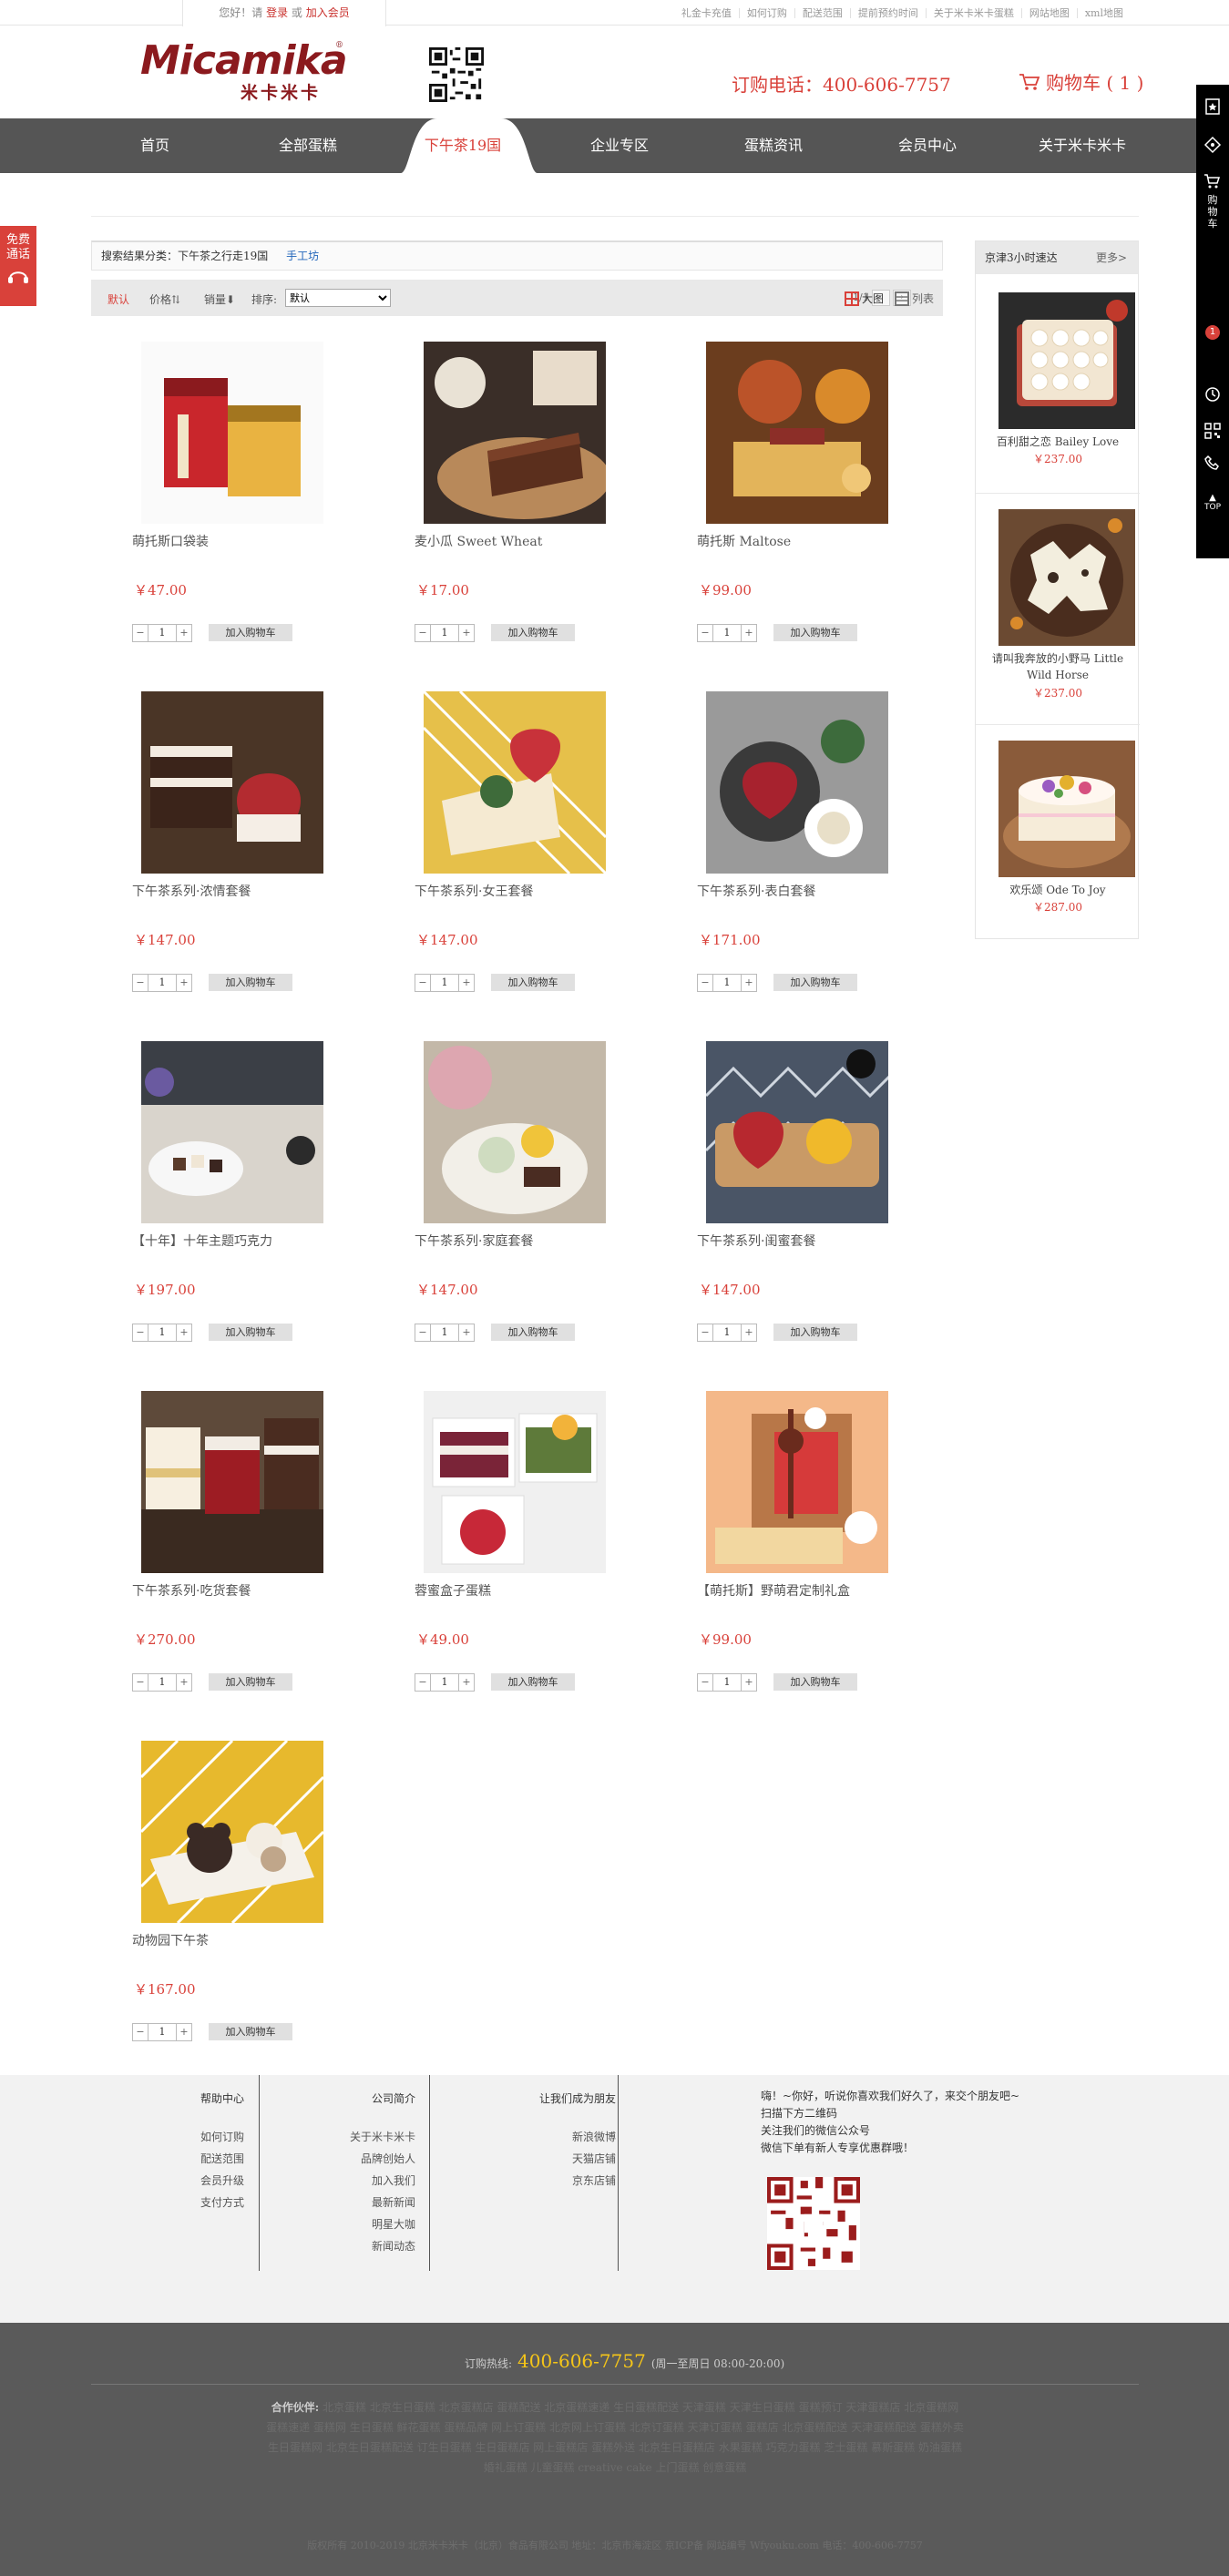  Describe the element at coordinates (170, 541) in the screenshot. I see `product-name: 萌托斯口袋装` at that location.